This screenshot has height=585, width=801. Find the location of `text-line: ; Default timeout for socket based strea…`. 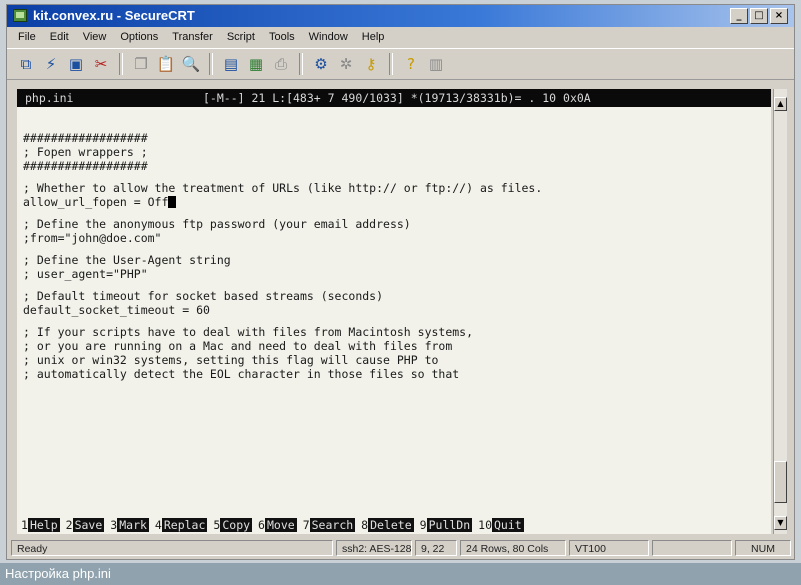

text-line: ; Default timeout for socket based strea… is located at coordinates (203, 296).